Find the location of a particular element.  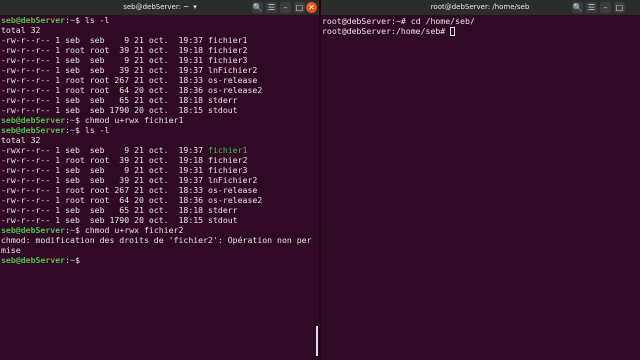

output-line: root@debServer:/home/seb# is located at coordinates (481, 31).